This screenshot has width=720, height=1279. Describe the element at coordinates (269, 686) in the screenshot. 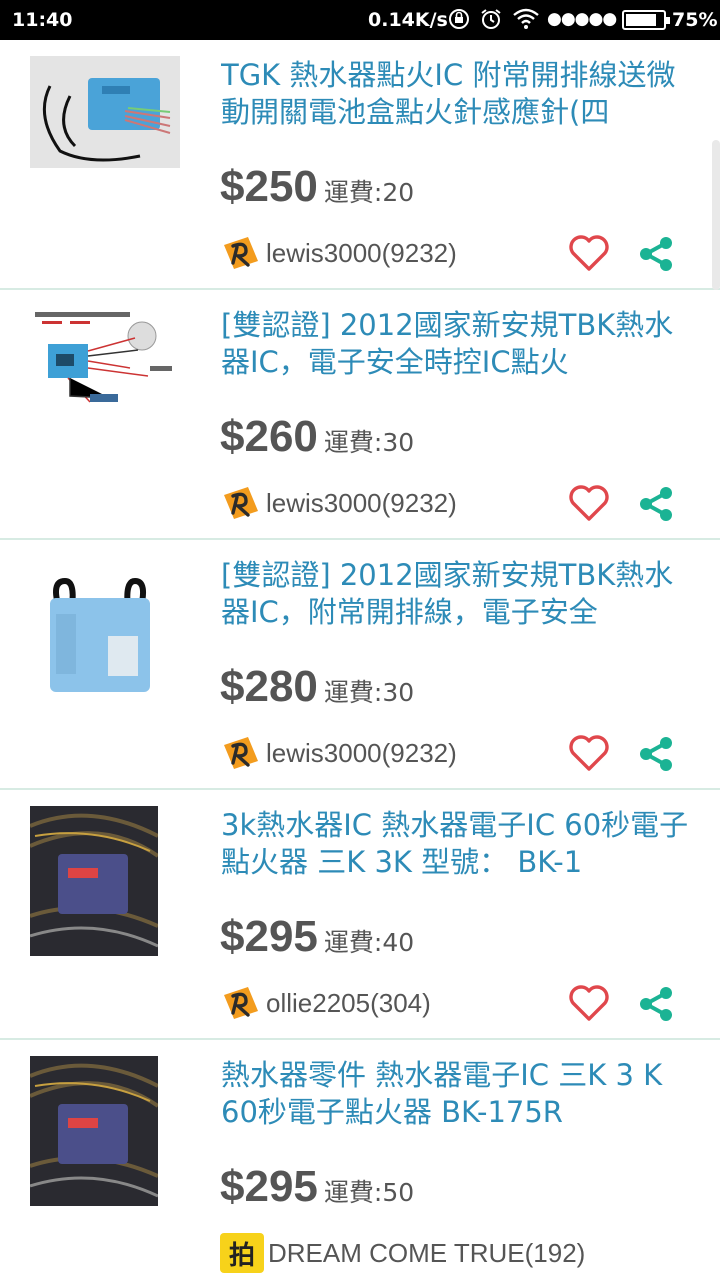

I see `product-price: $280` at that location.